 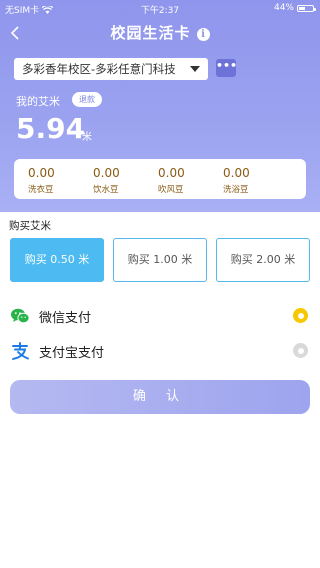 What do you see at coordinates (203, 34) in the screenshot?
I see `info-icon: i` at bounding box center [203, 34].